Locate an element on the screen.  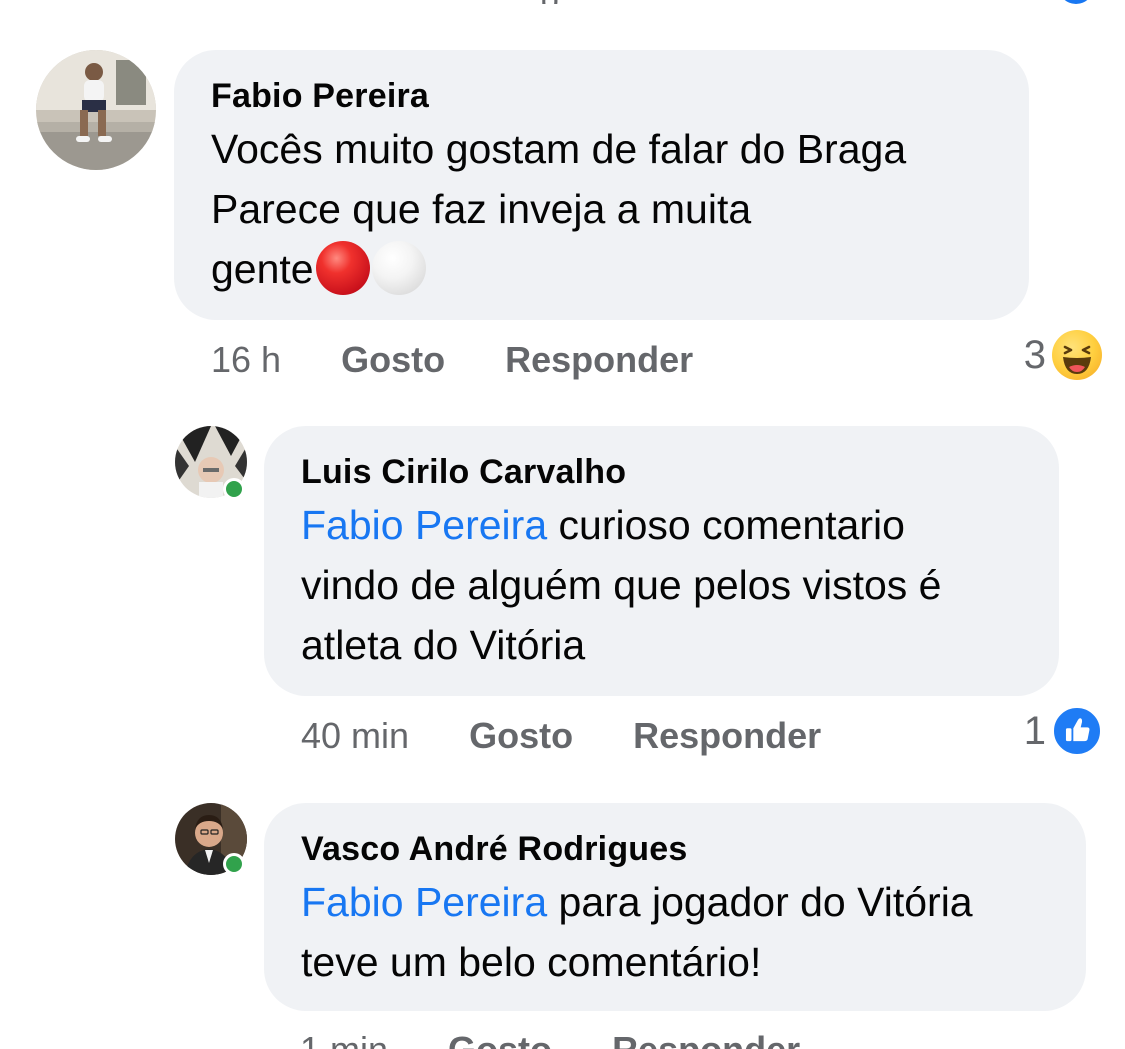
reaction-summary: 1 is located at coordinates (1051, 732).